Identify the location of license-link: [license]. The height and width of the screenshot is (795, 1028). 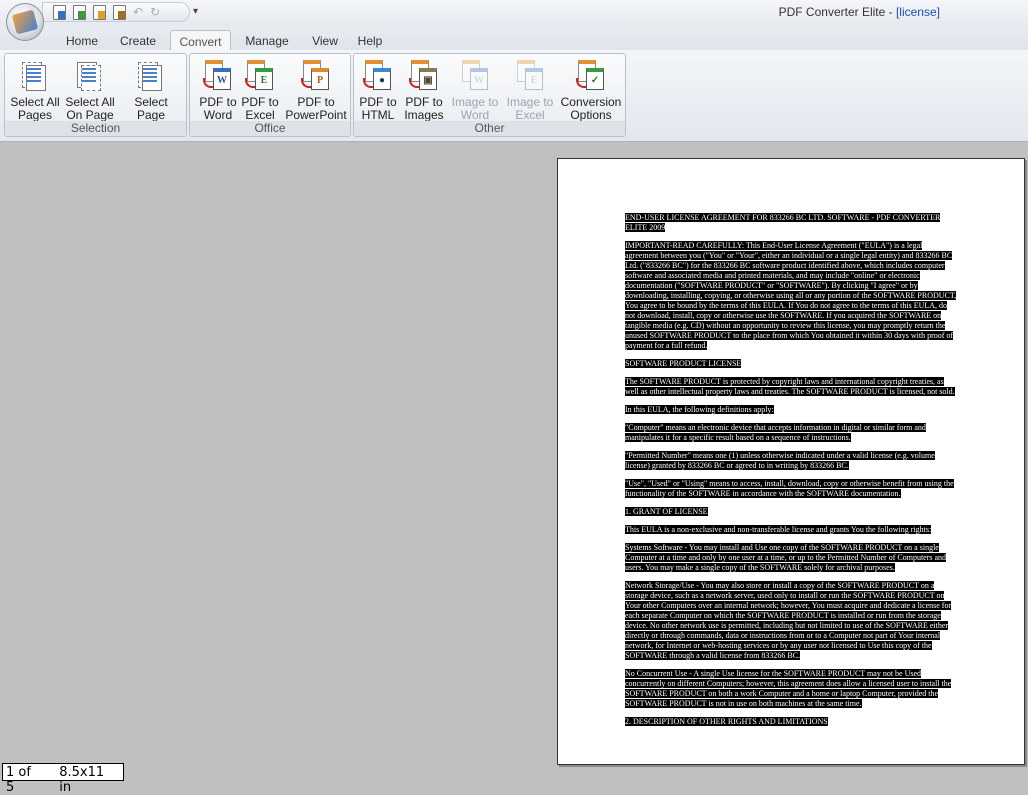
(918, 12).